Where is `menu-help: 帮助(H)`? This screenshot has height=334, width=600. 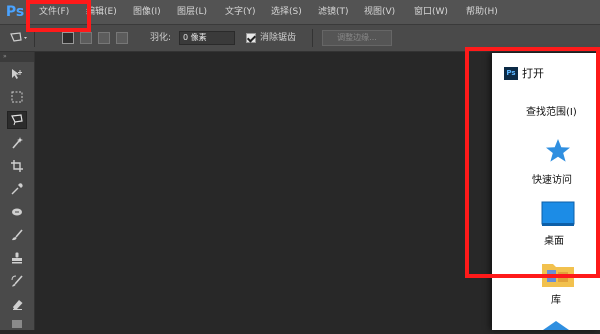 menu-help: 帮助(H) is located at coordinates (482, 12).